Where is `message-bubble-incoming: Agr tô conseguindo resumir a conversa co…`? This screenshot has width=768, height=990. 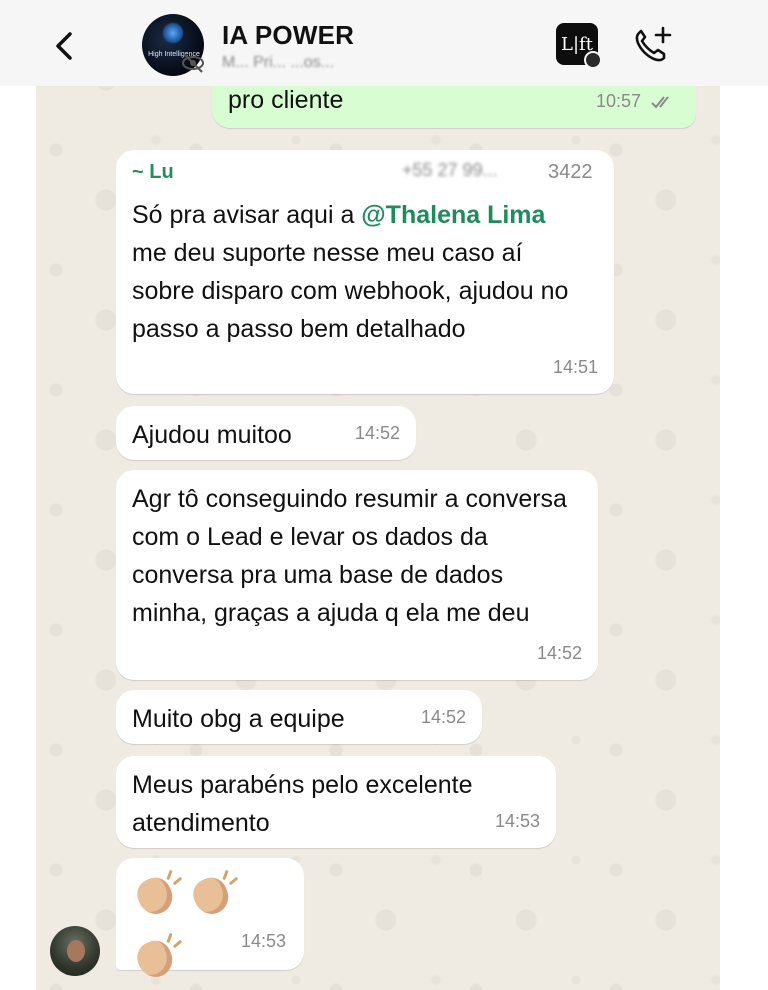
message-bubble-incoming: Agr tô conseguindo resumir a conversa co… is located at coordinates (357, 575).